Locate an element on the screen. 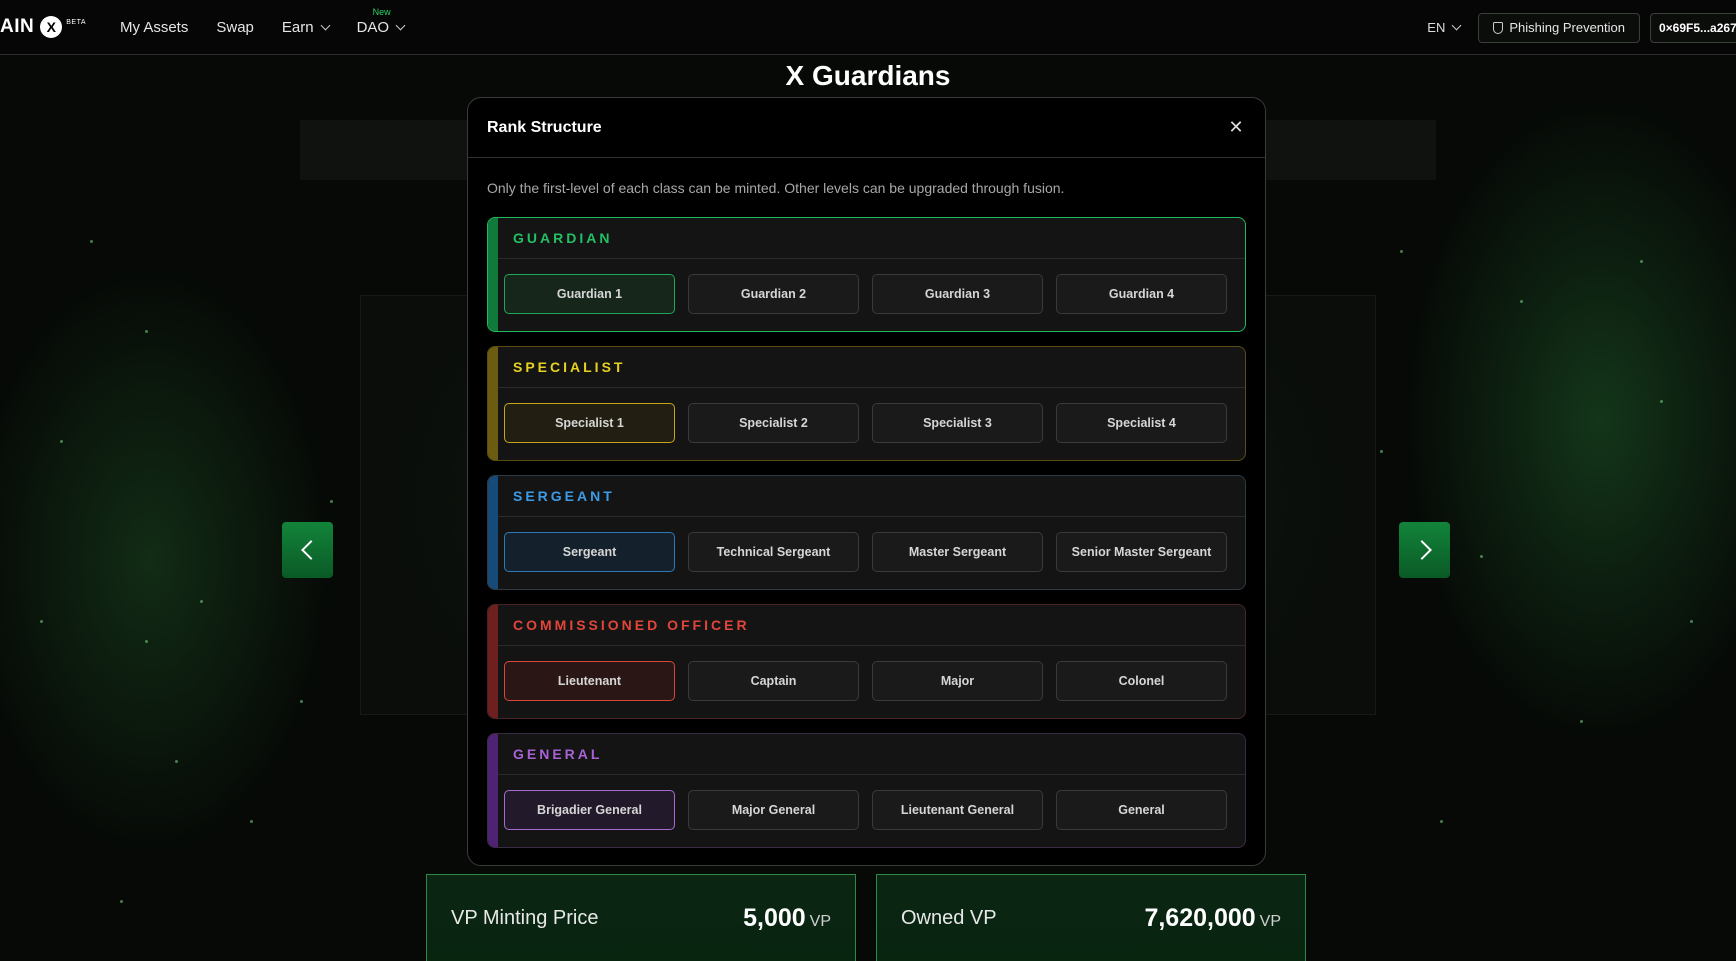  rank-level-button: Lieutenant is located at coordinates (589, 681).